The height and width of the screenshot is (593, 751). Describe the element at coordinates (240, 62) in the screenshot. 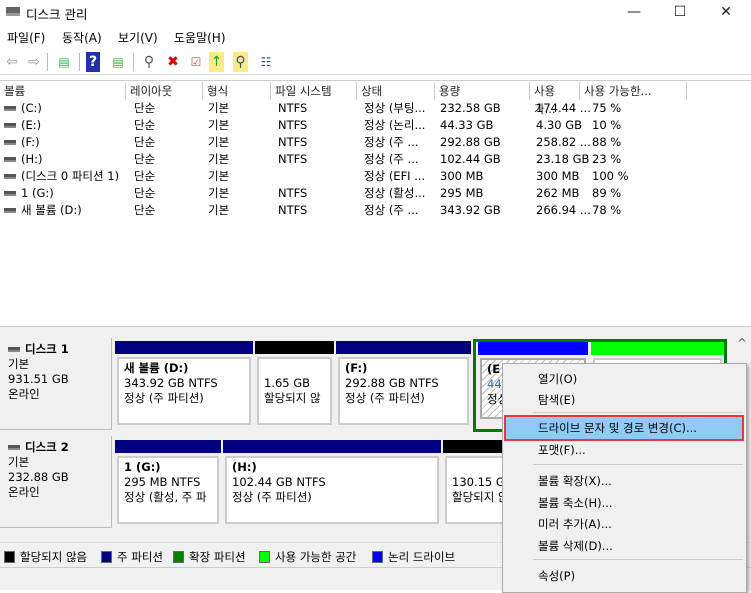

I see `folder-search-icon: ⚲` at that location.